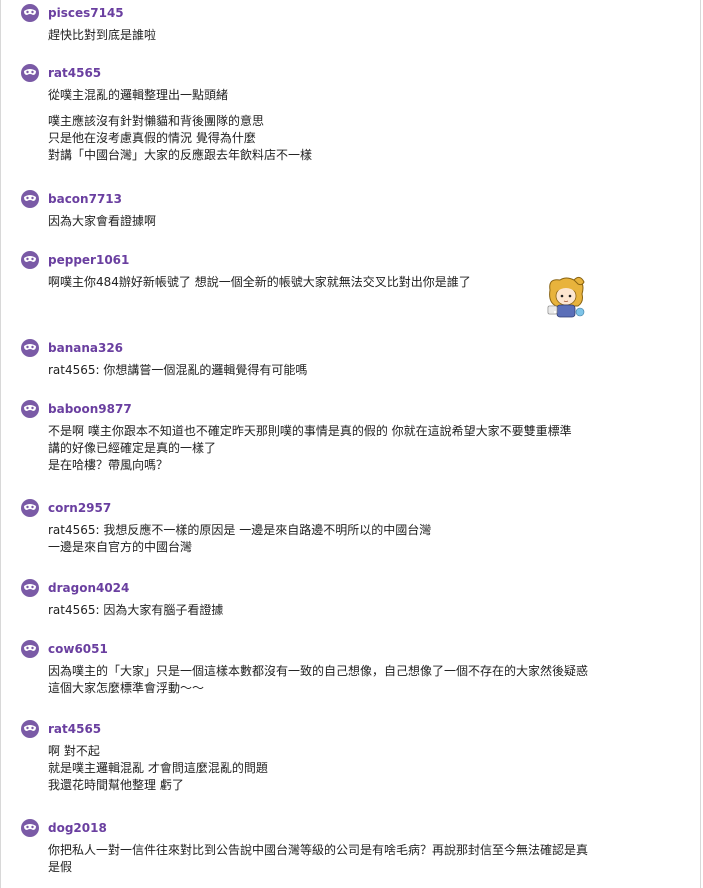 This screenshot has width=703, height=888. I want to click on comment: banana326 rat4565: 你想講嘗一個混亂的邏輯覺得有可能嗎, so click(350, 358).